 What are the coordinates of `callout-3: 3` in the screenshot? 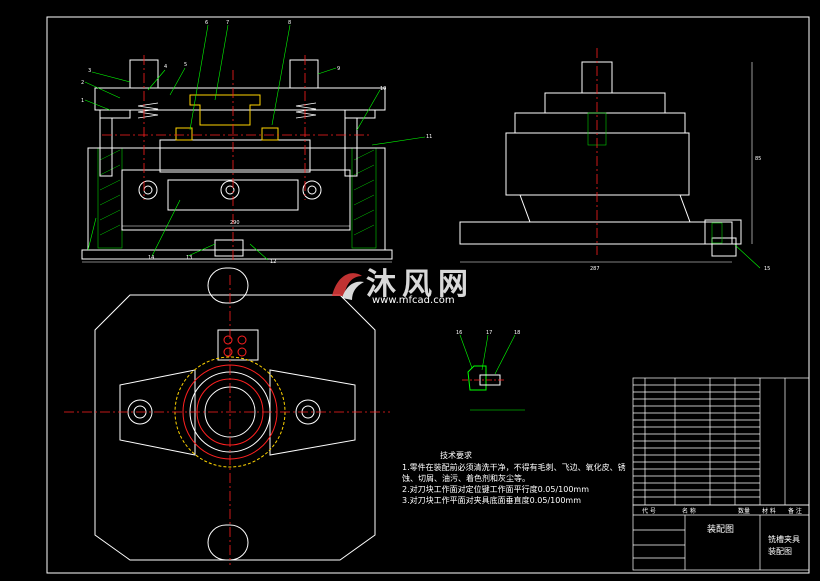 It's located at (89, 71).